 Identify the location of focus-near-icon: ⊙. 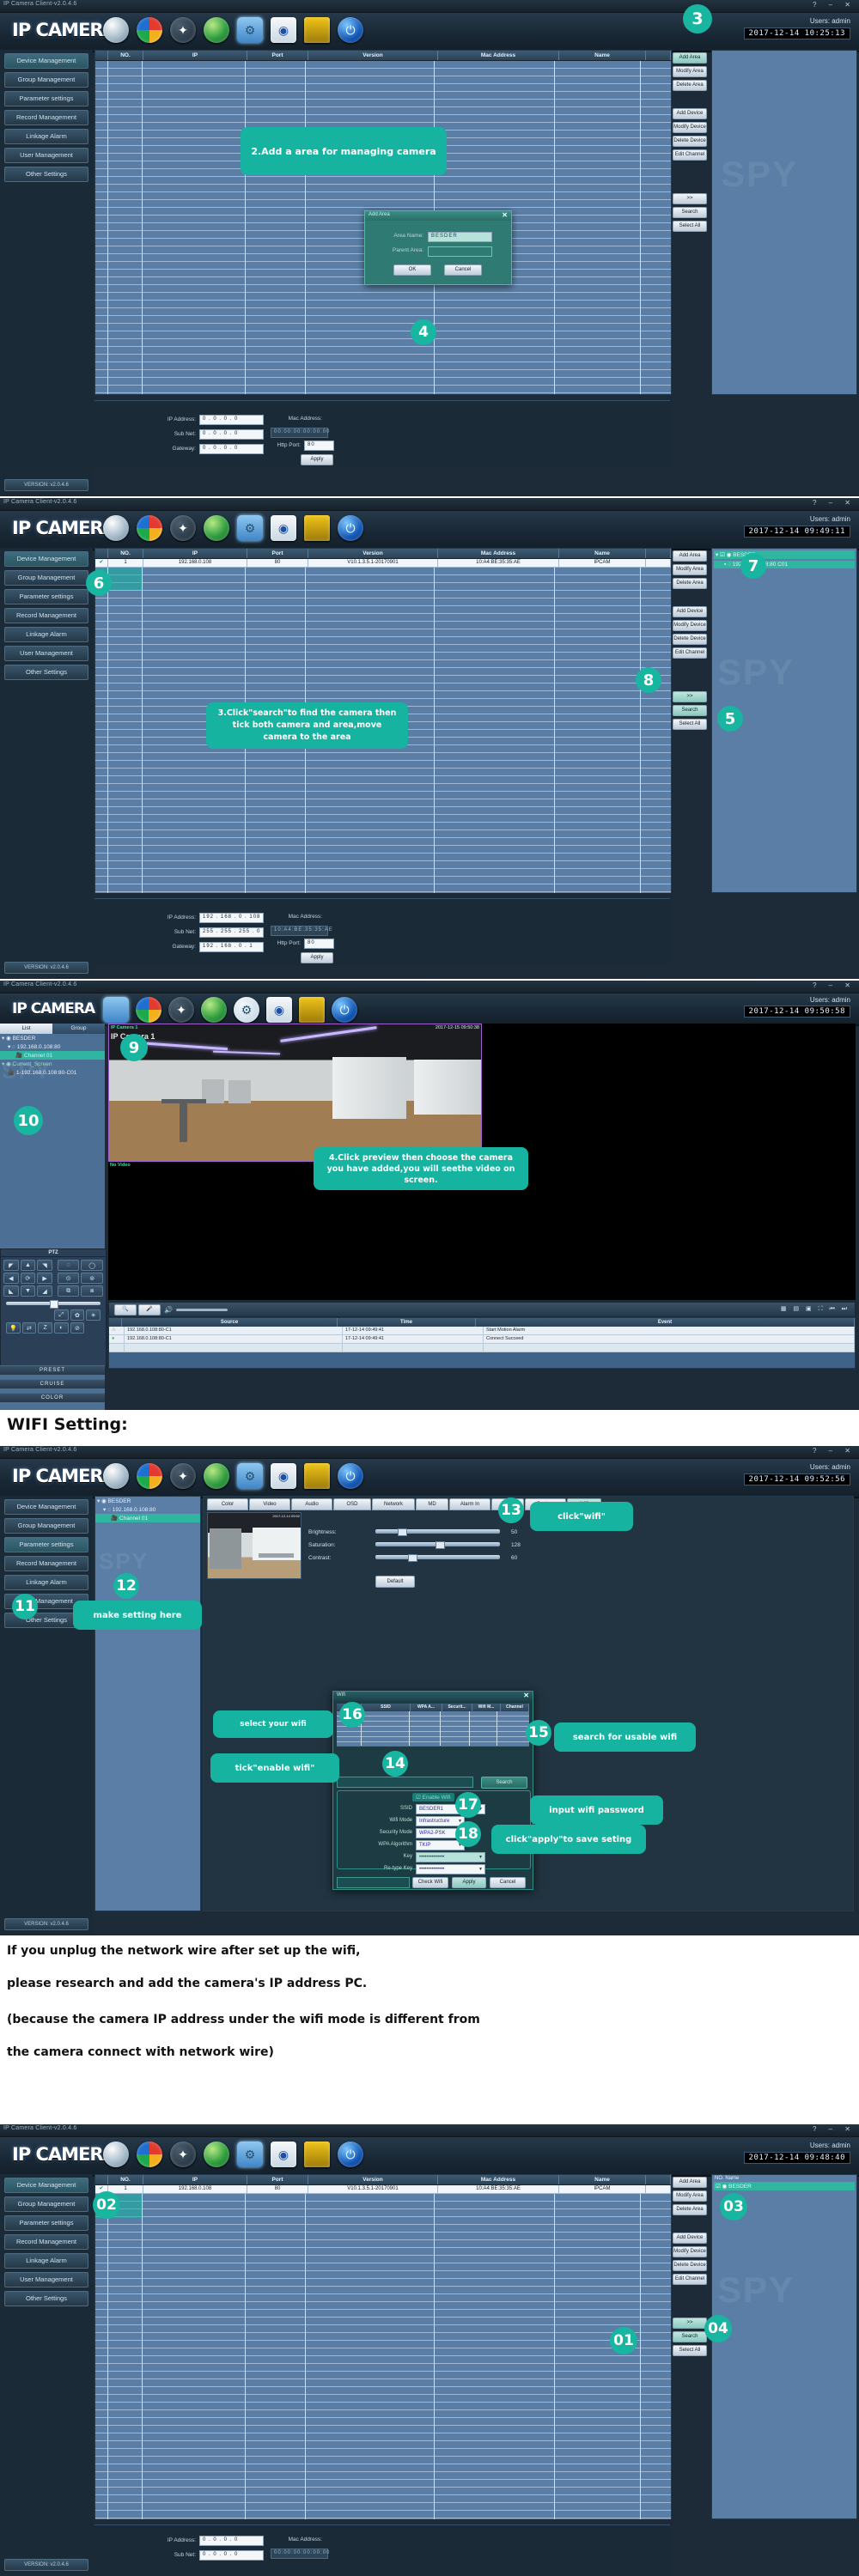
(68, 1279).